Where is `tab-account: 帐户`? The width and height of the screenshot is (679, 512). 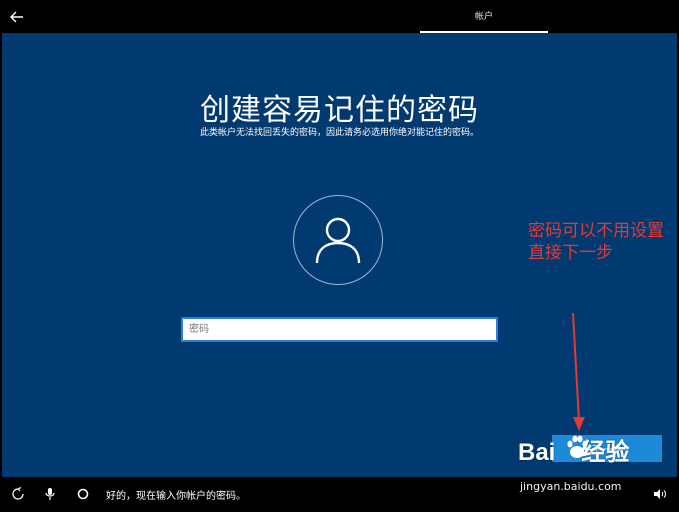
tab-account: 帐户 is located at coordinates (484, 16).